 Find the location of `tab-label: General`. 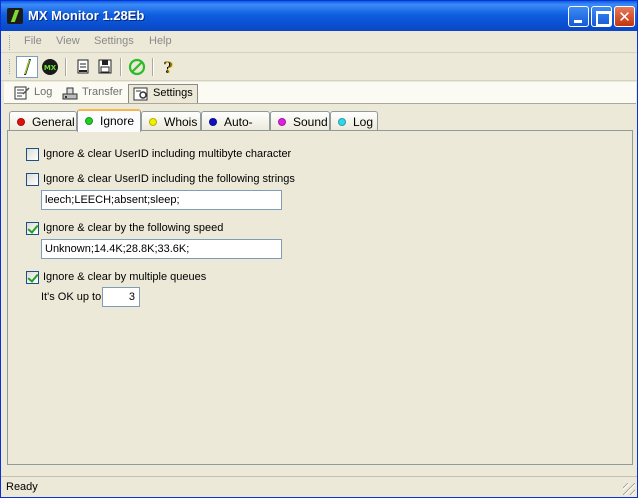

tab-label: General is located at coordinates (53, 122).